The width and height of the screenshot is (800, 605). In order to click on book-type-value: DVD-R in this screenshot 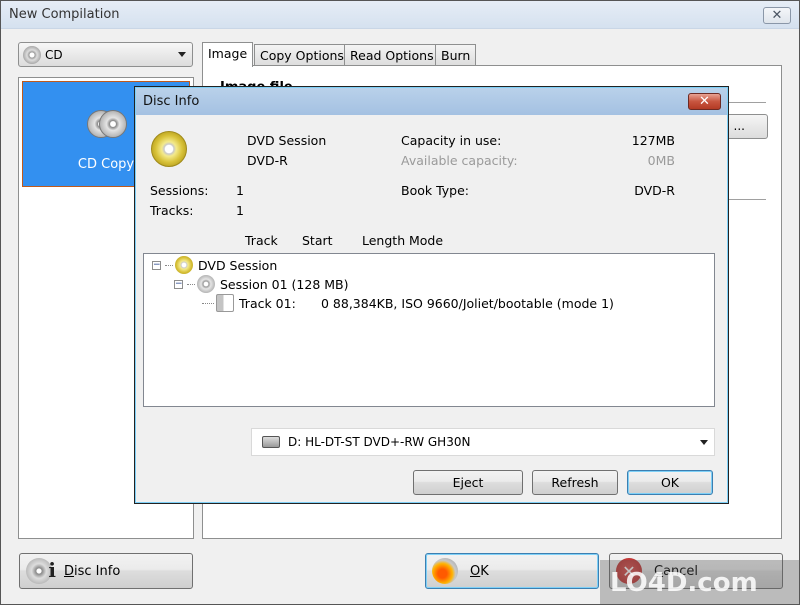, I will do `click(654, 190)`.